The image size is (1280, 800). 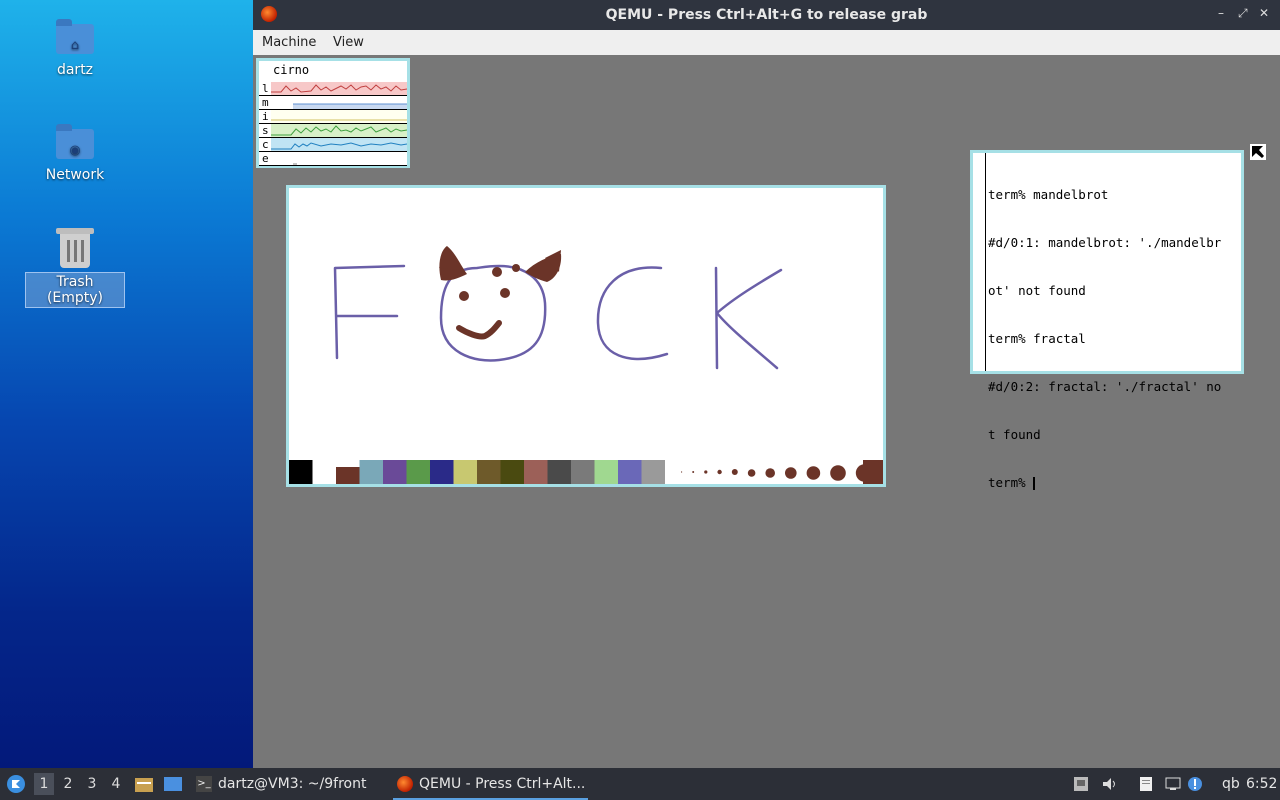 What do you see at coordinates (339, 88) in the screenshot?
I see `load-graph` at bounding box center [339, 88].